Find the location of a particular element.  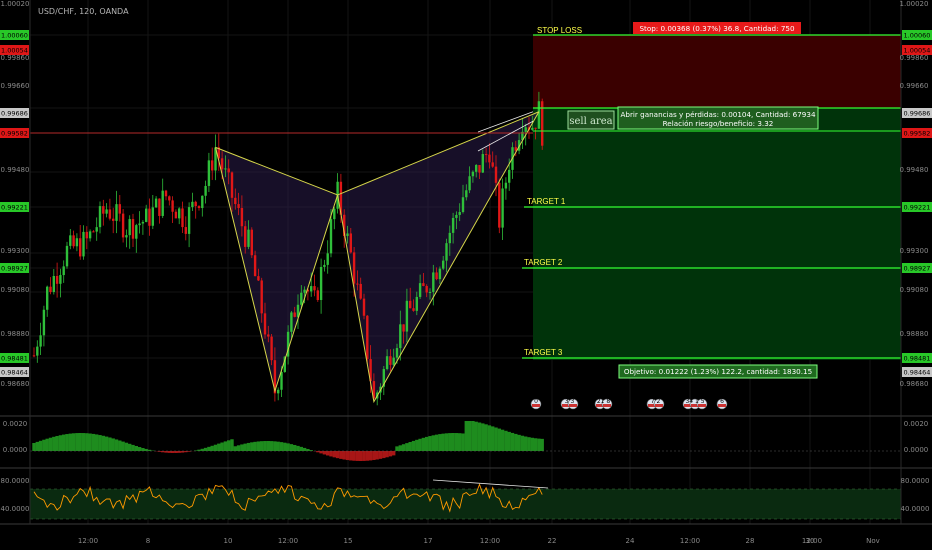

time-tick-label: 12:00 is located at coordinates (288, 541).